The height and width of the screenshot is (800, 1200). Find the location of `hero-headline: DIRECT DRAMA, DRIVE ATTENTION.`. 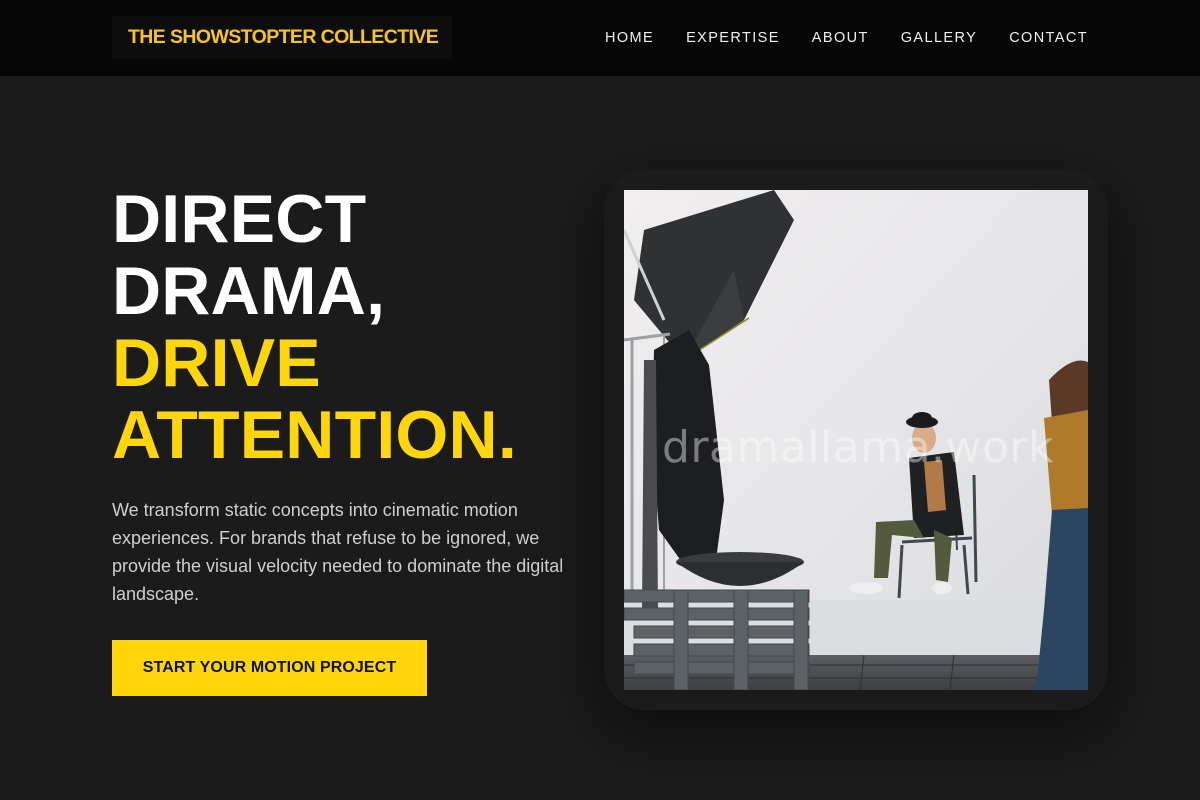

hero-headline: DIRECT DRAMA, DRIVE ATTENTION. is located at coordinates (314, 327).